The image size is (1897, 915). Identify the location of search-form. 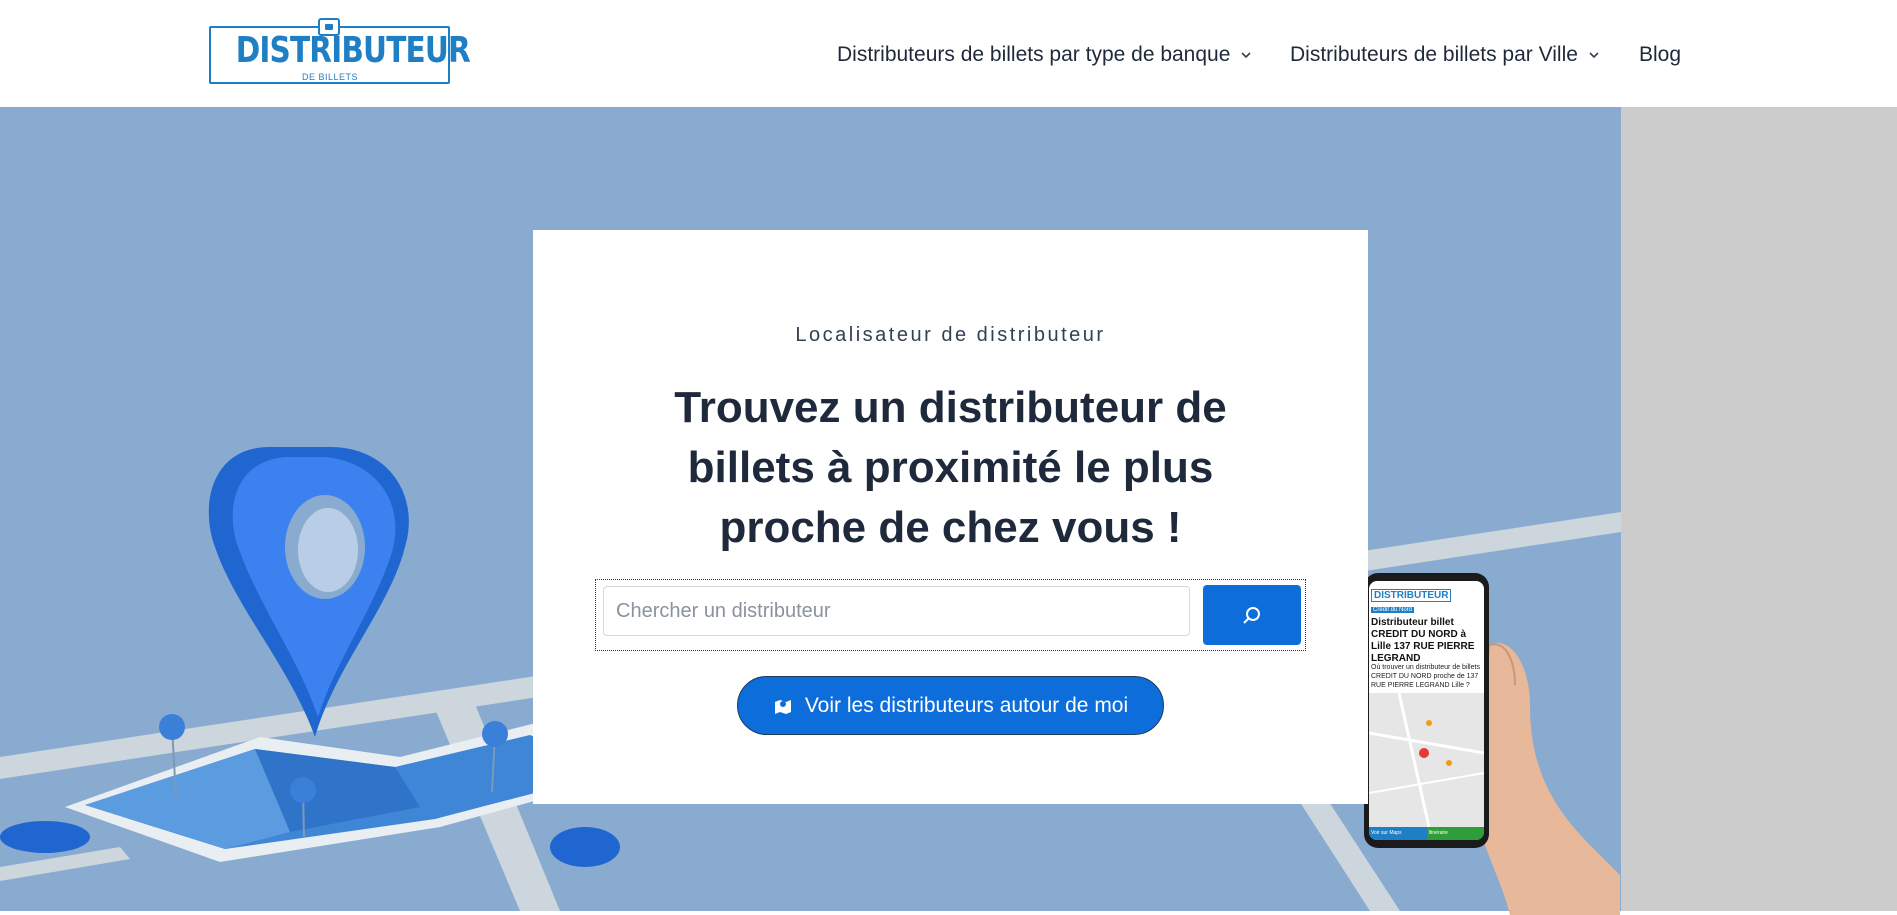
(950, 615).